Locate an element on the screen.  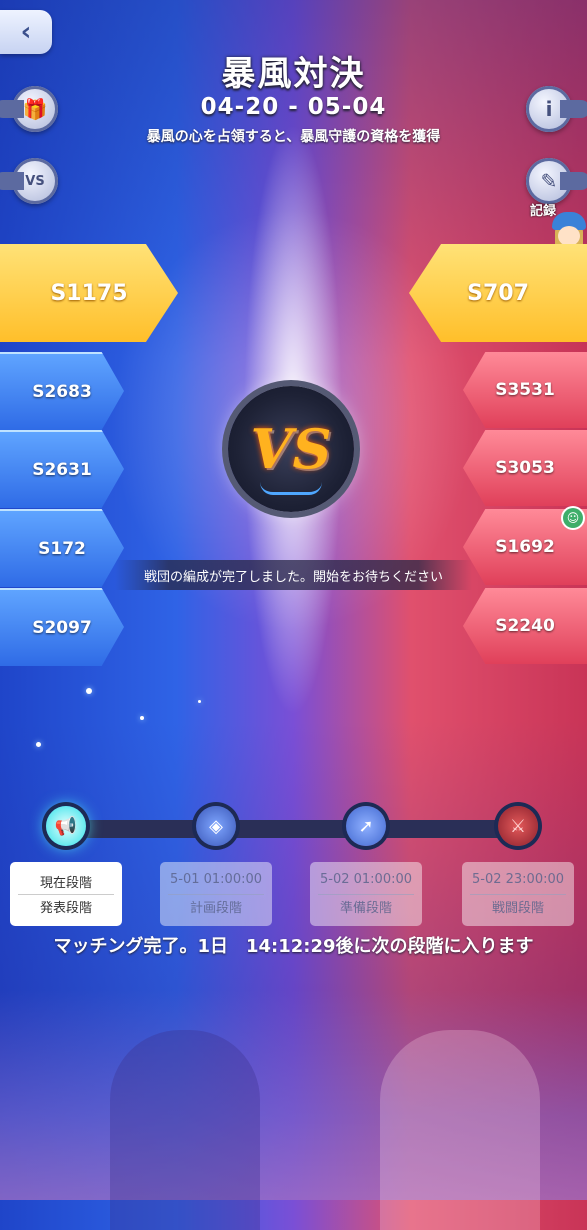
status-banner: 戦団の編成が完了しました。開始をお待ちください is located at coordinates (293, 575).